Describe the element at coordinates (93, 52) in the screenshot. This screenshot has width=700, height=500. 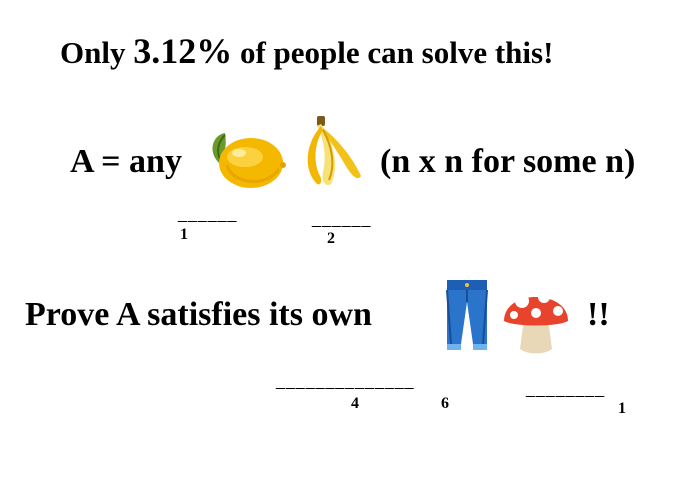
I see `headline-prefix: Only` at that location.